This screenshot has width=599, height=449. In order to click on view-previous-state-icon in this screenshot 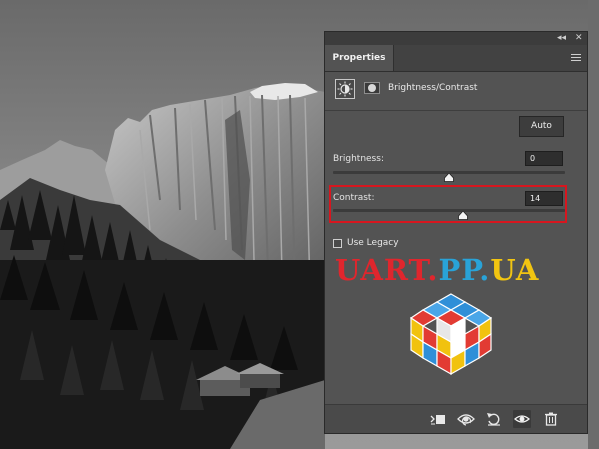, I will do `click(466, 419)`.